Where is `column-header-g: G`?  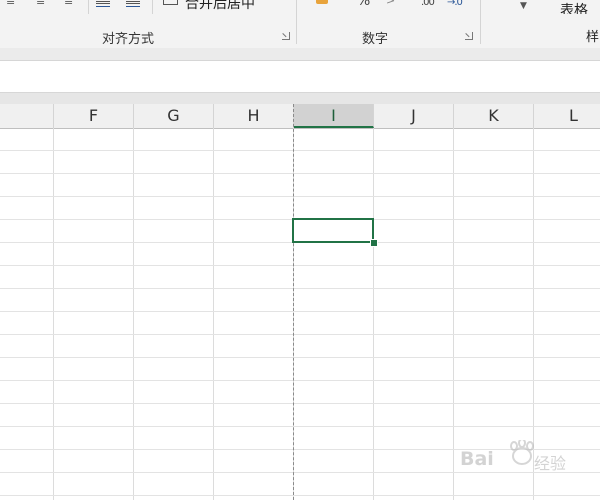 column-header-g: G is located at coordinates (174, 116).